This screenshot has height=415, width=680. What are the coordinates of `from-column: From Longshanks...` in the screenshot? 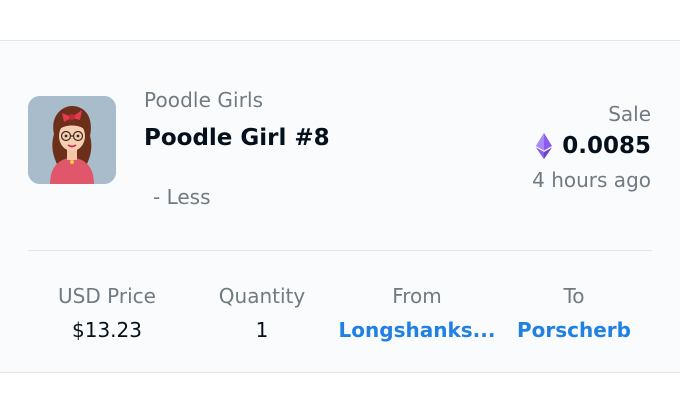 It's located at (417, 313).